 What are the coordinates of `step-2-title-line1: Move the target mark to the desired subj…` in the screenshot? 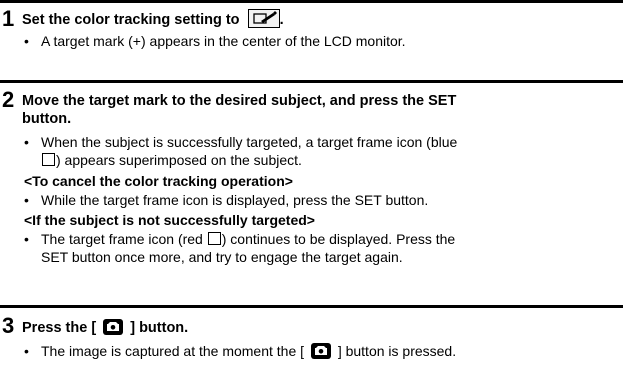 It's located at (239, 101).